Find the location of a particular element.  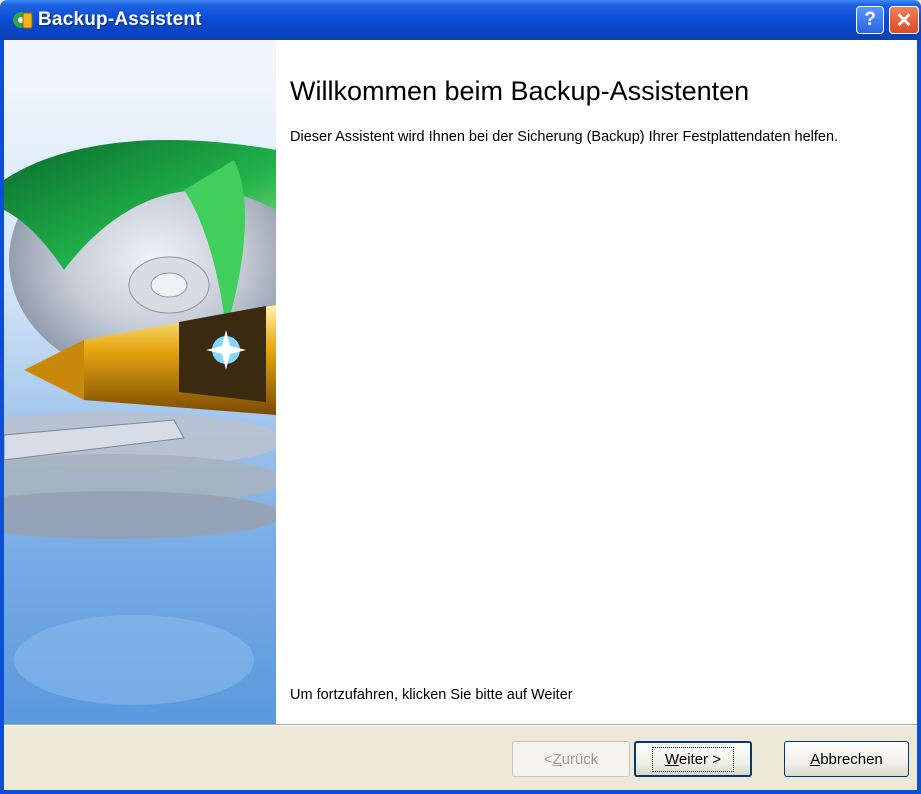

close-button: ✕ is located at coordinates (904, 20).